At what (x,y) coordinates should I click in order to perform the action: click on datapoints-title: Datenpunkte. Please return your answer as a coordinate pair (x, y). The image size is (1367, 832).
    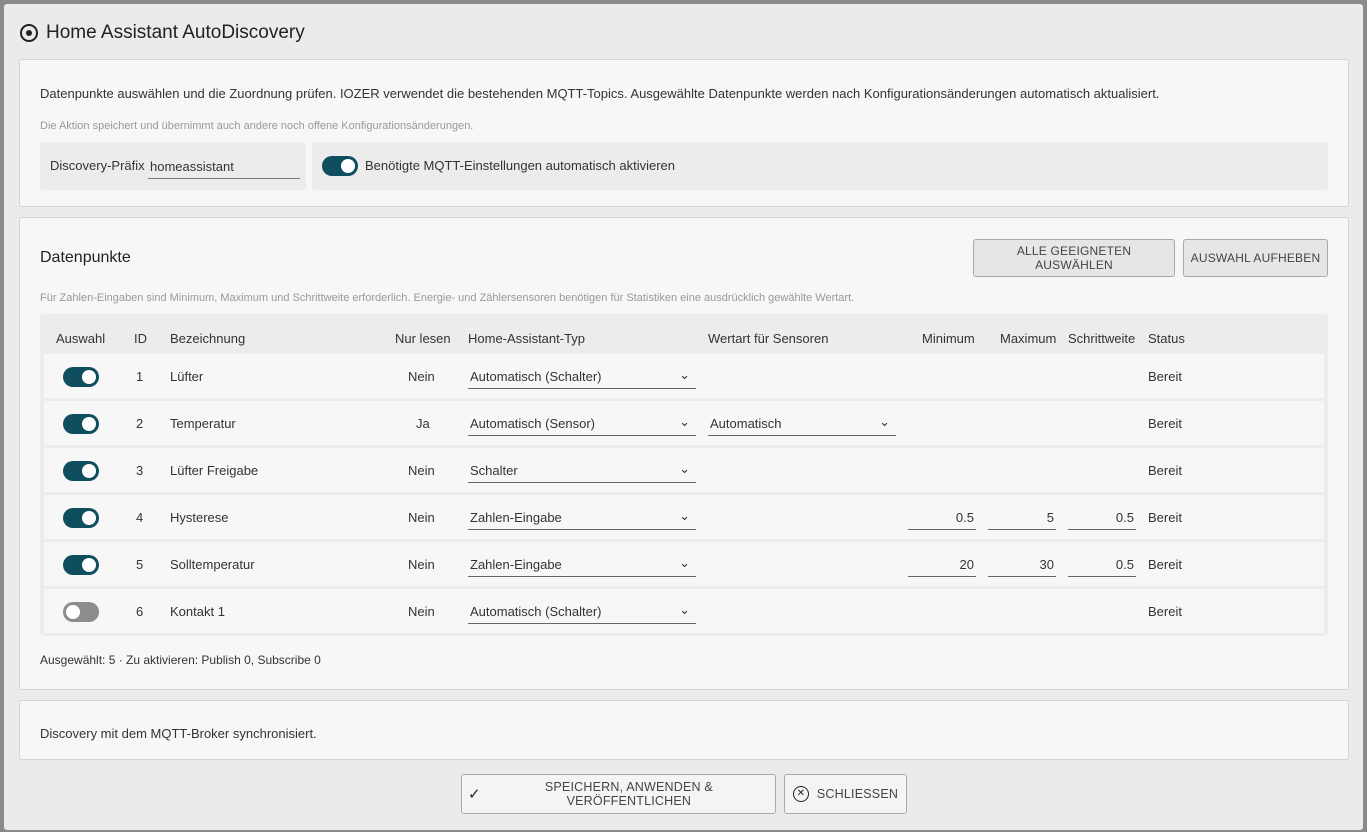
    Looking at the image, I should click on (85, 257).